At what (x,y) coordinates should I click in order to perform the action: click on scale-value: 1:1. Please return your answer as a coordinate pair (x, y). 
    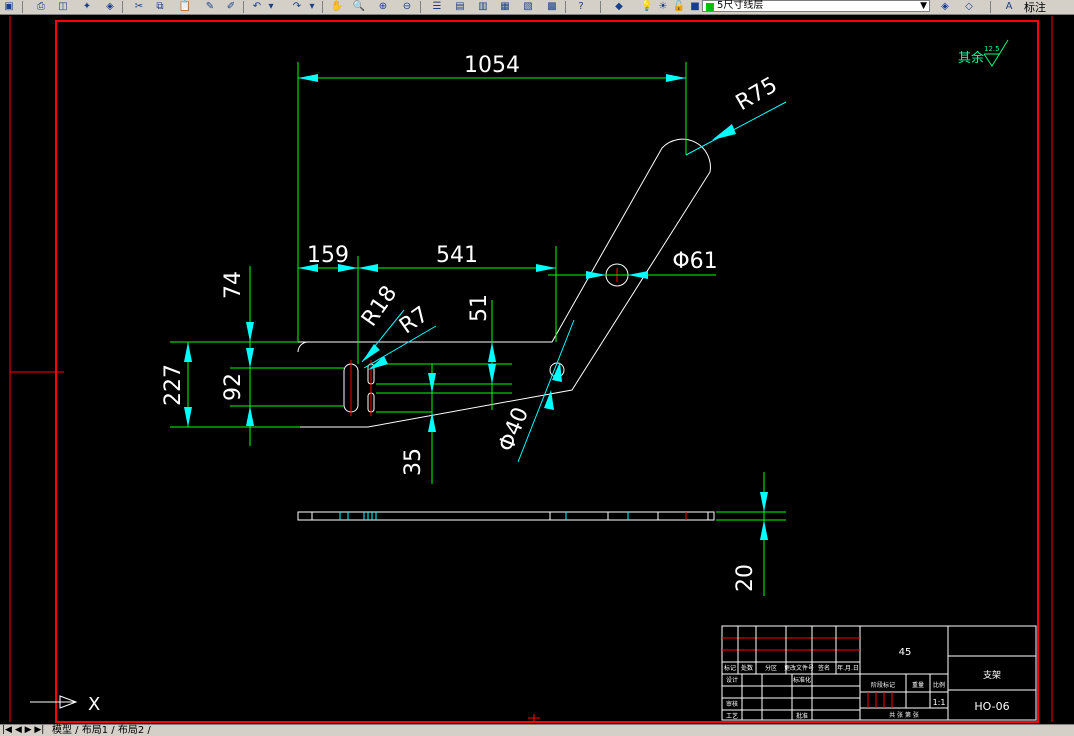
    Looking at the image, I should click on (939, 702).